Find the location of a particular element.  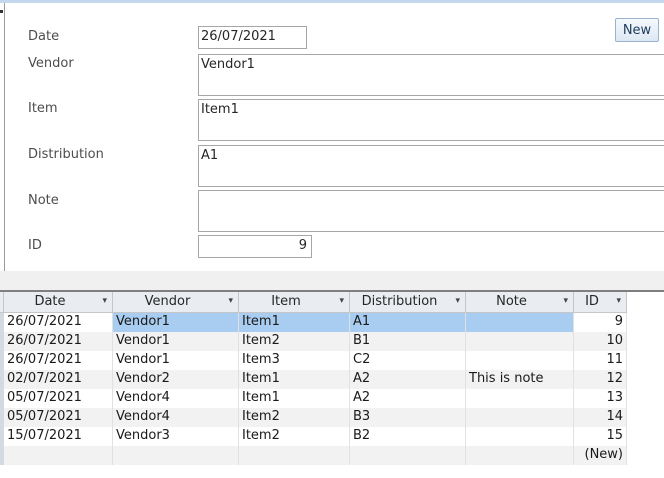

cell-distribution is located at coordinates (408, 455).